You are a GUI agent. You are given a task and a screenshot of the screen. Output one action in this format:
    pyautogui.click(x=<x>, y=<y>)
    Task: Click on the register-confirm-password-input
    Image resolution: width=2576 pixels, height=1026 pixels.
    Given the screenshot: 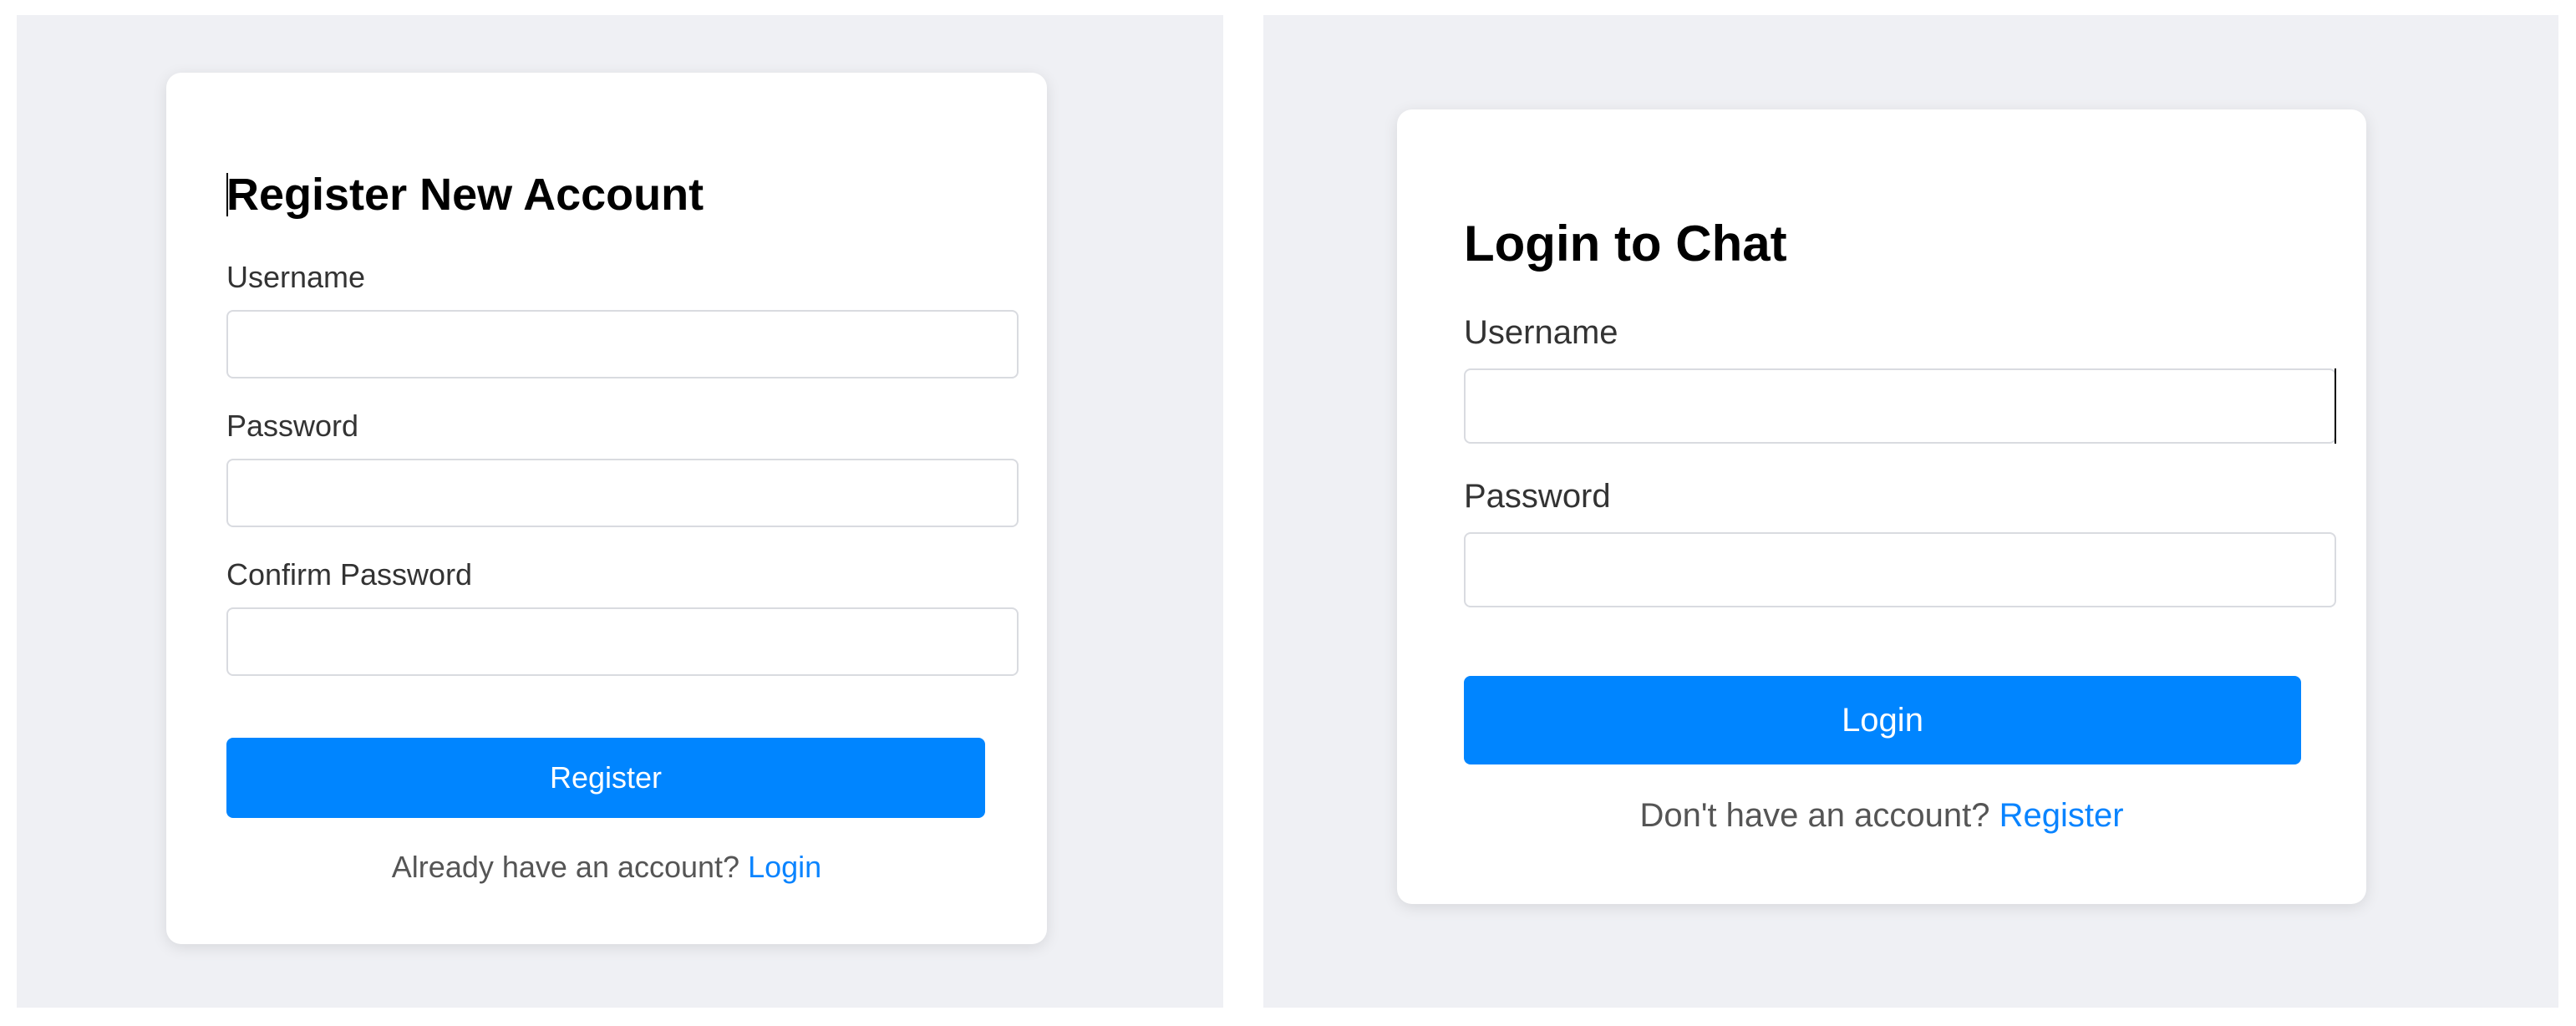 What is the action you would take?
    pyautogui.click(x=622, y=642)
    